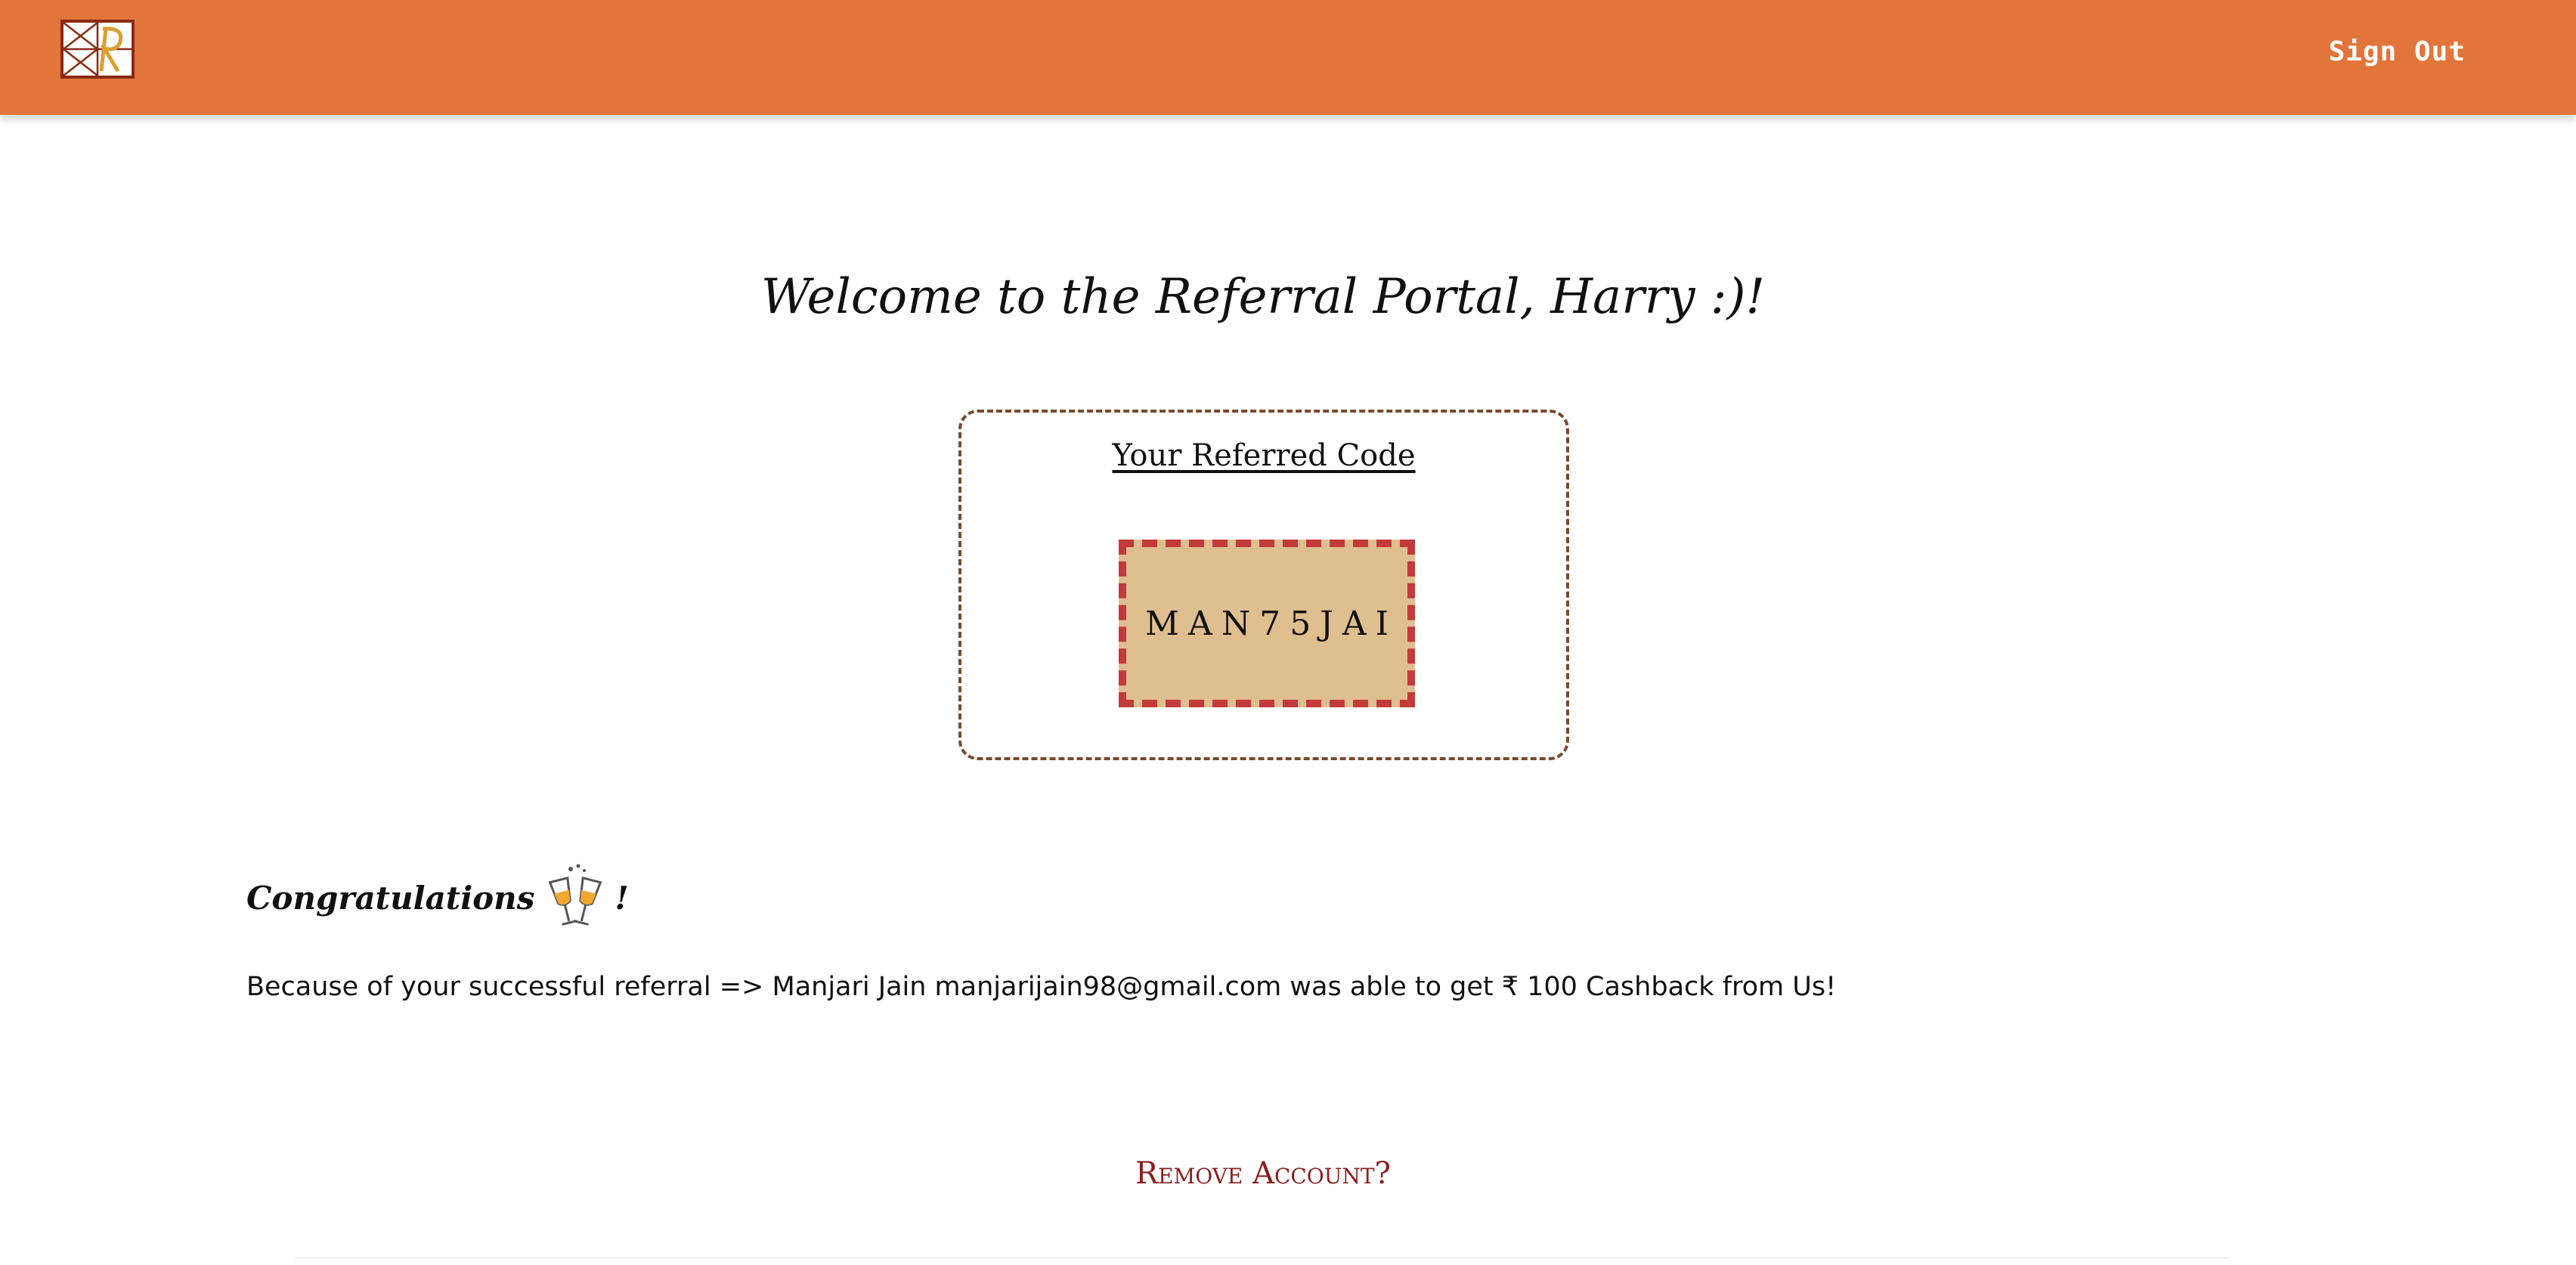 Image resolution: width=2576 pixels, height=1265 pixels. What do you see at coordinates (98, 49) in the screenshot?
I see `brand-logo-icon` at bounding box center [98, 49].